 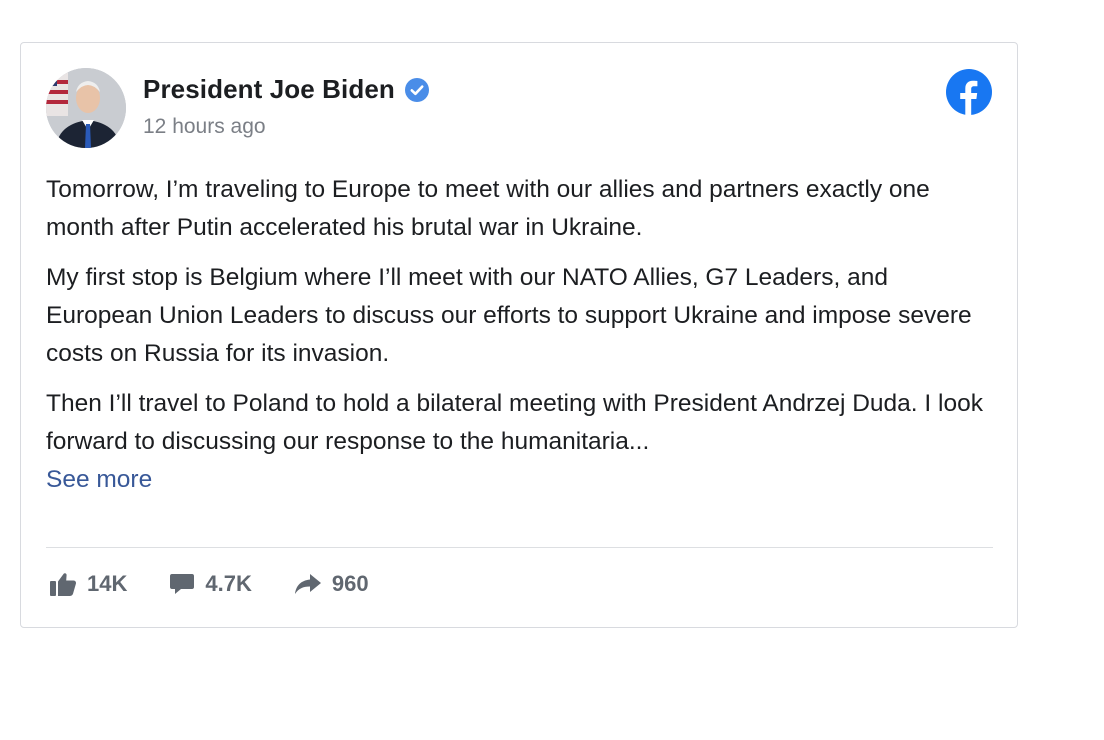 What do you see at coordinates (416, 89) in the screenshot?
I see `verified-badge-icon` at bounding box center [416, 89].